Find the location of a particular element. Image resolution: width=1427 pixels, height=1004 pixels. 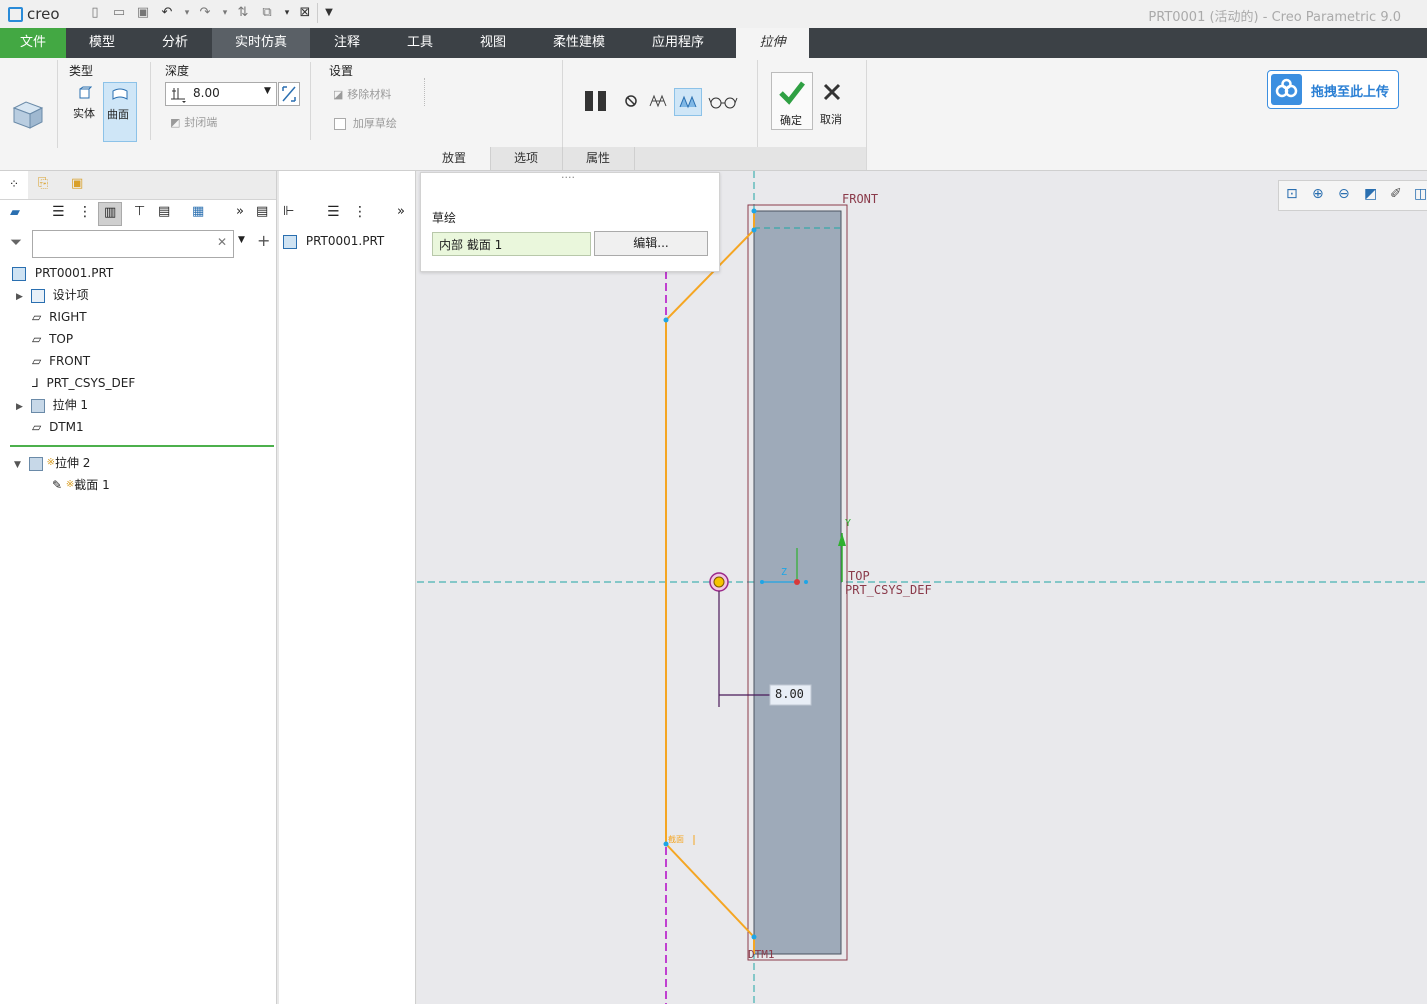

tab-flexible-modeling: 柔性建模 is located at coordinates (579, 43).